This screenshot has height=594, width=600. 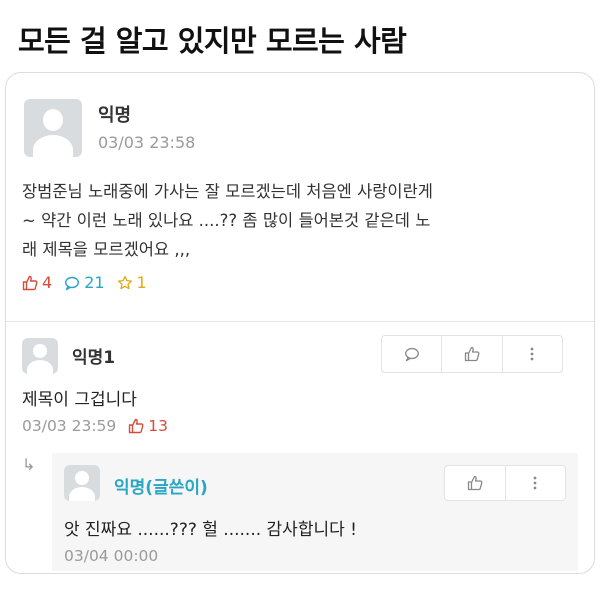 I want to click on star-icon, so click(x=125, y=283).